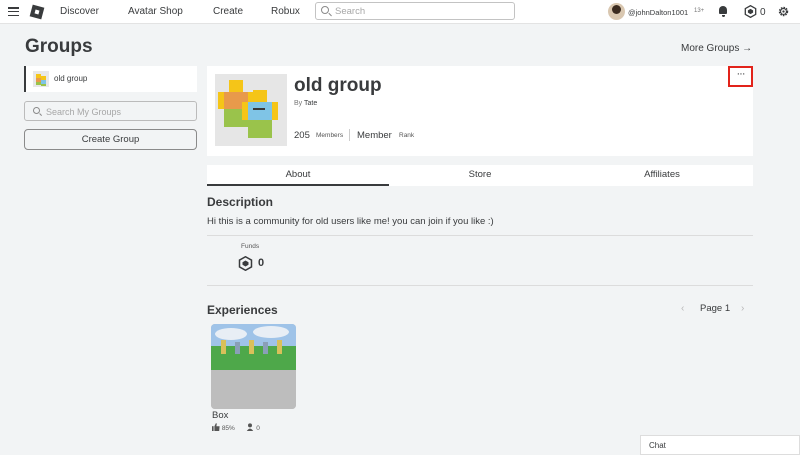  Describe the element at coordinates (298, 103) in the screenshot. I see `owner-prefix: By` at that location.